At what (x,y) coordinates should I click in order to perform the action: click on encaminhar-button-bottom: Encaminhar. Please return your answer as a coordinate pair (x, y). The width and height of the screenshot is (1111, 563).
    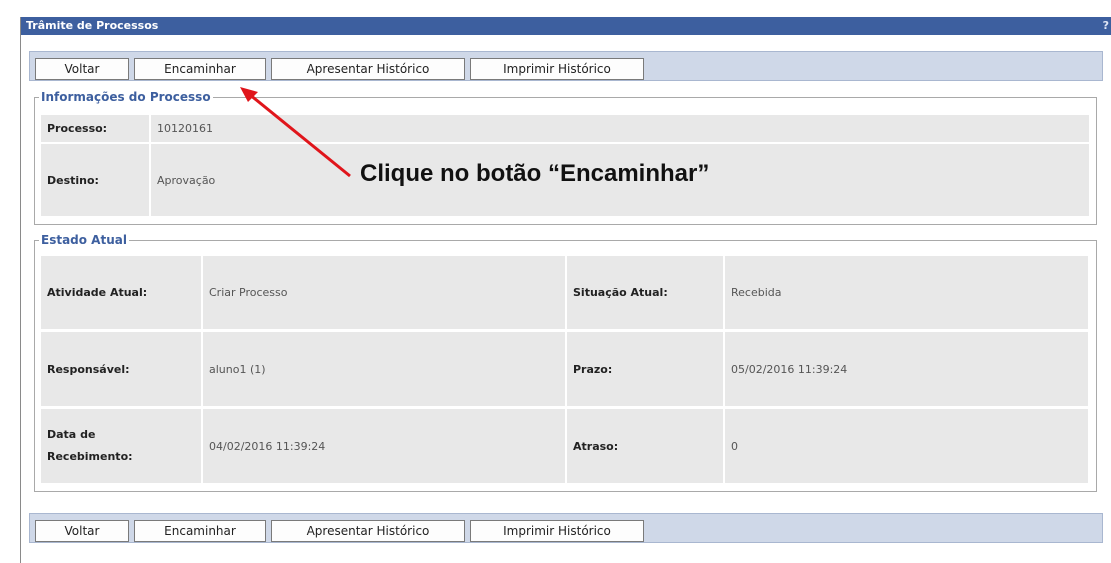
    Looking at the image, I should click on (200, 531).